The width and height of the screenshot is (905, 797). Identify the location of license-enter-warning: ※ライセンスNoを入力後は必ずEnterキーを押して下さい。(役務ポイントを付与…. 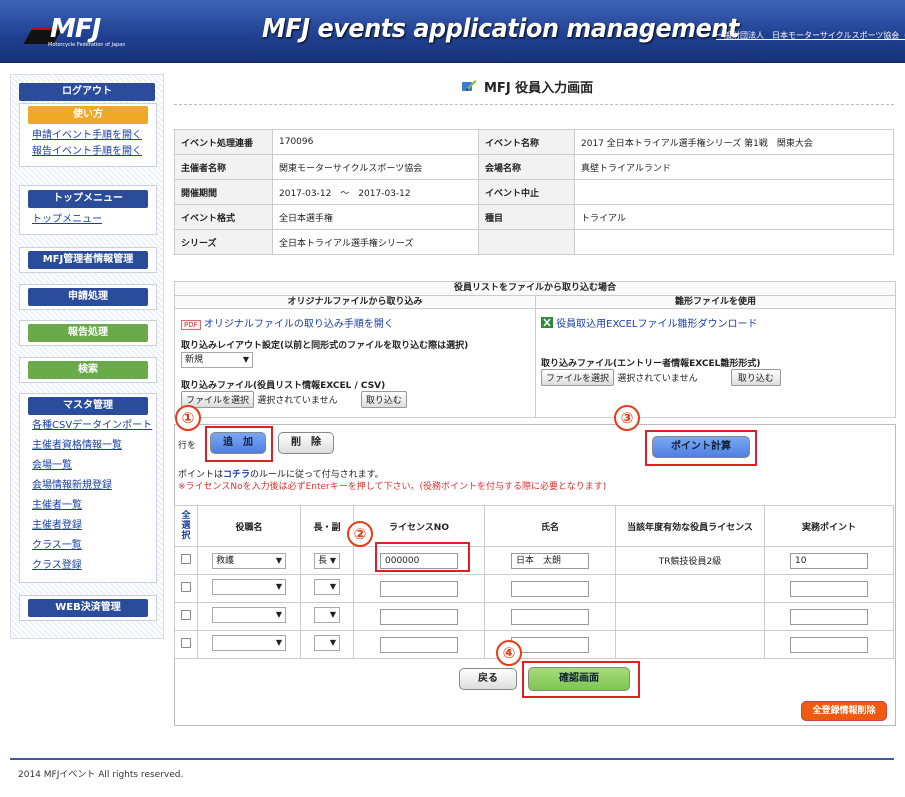
(392, 487).